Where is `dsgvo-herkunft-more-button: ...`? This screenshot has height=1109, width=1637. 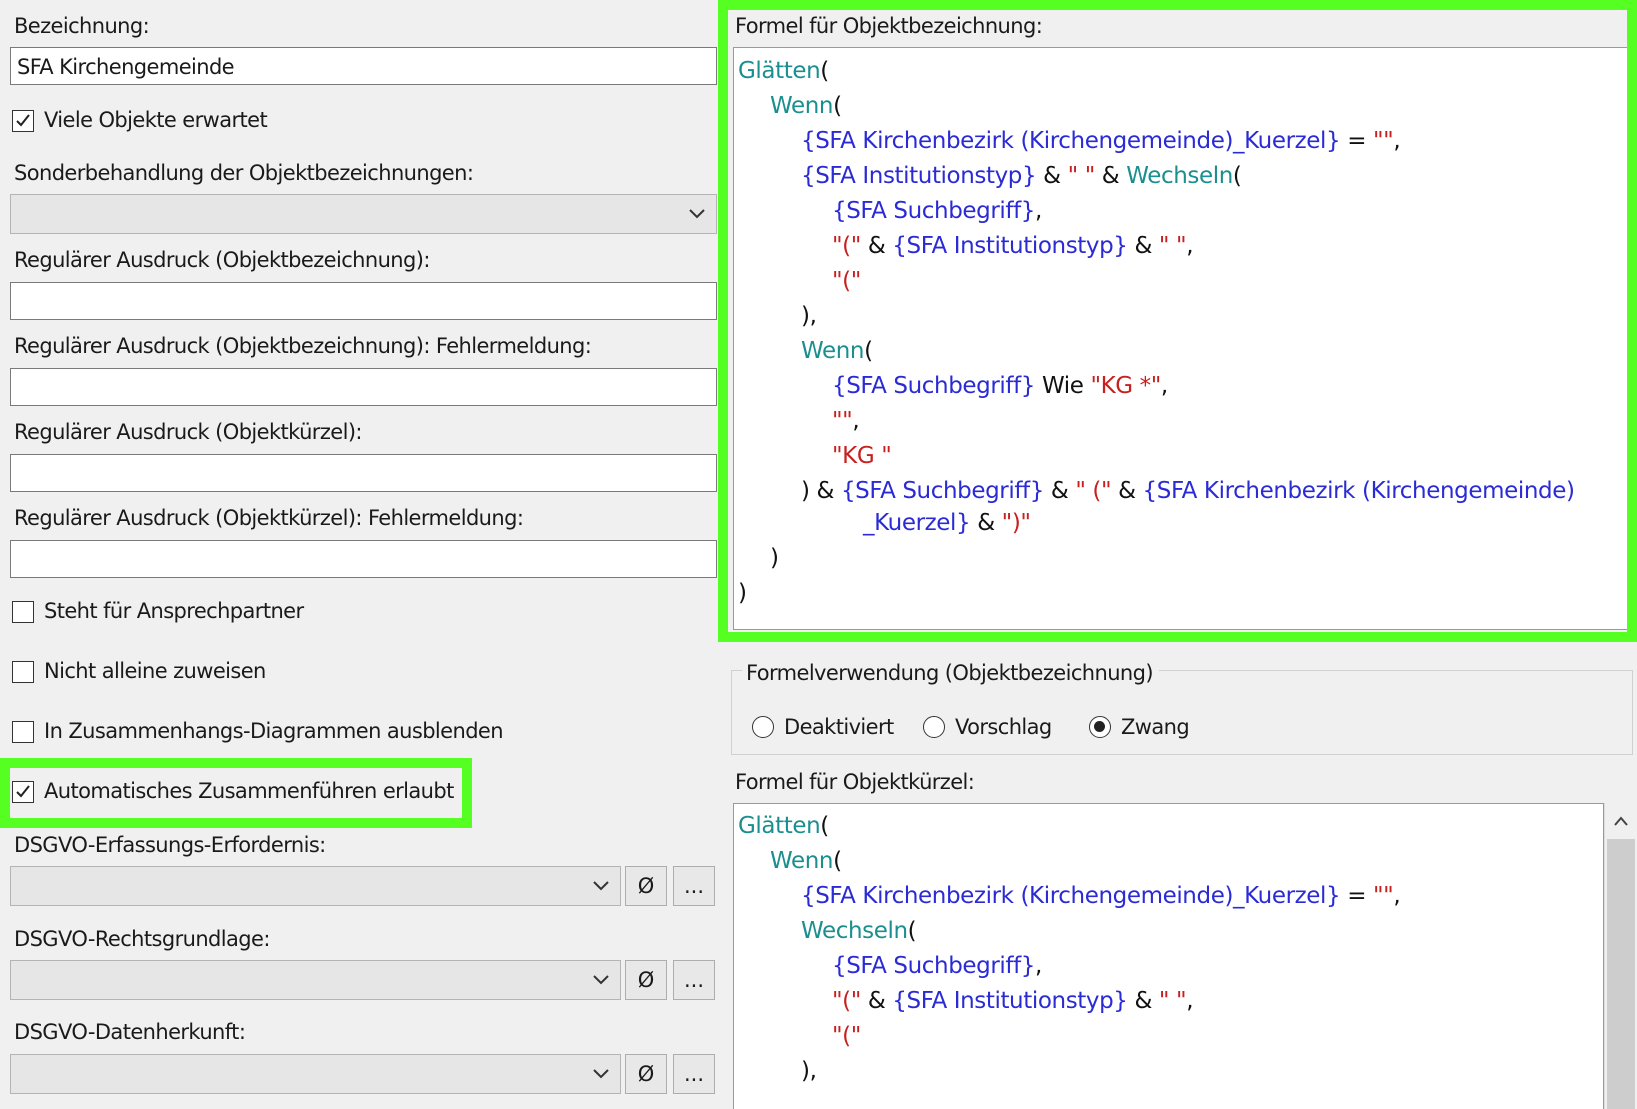
dsgvo-herkunft-more-button: ... is located at coordinates (694, 1074).